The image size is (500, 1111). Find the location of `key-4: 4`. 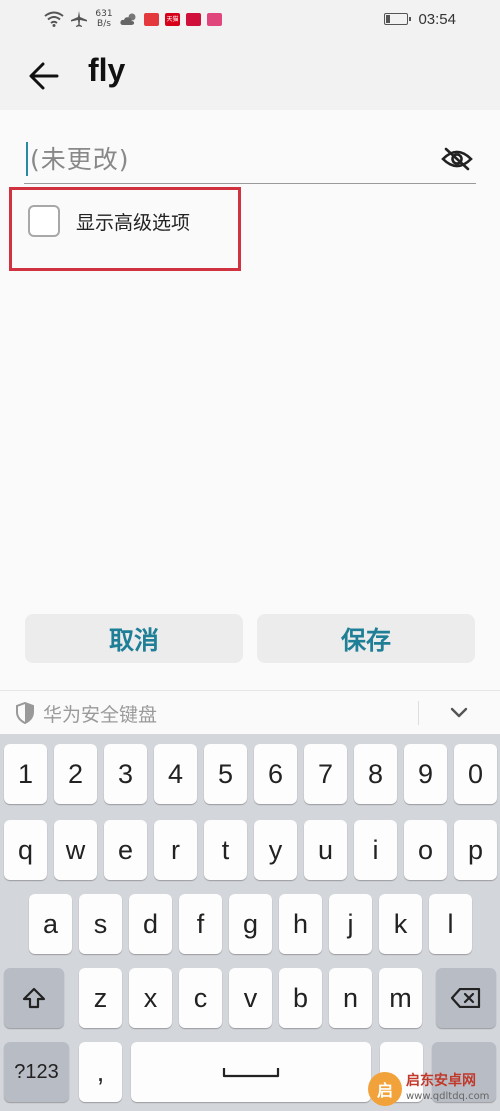

key-4: 4 is located at coordinates (175, 774).